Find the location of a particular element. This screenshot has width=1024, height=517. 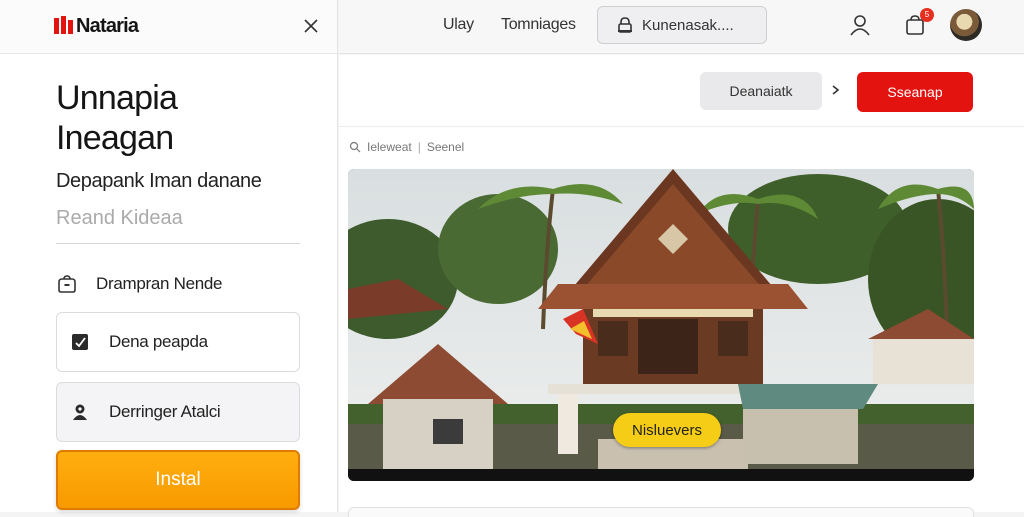

breadcrumb-item: Seenel is located at coordinates (445, 147).